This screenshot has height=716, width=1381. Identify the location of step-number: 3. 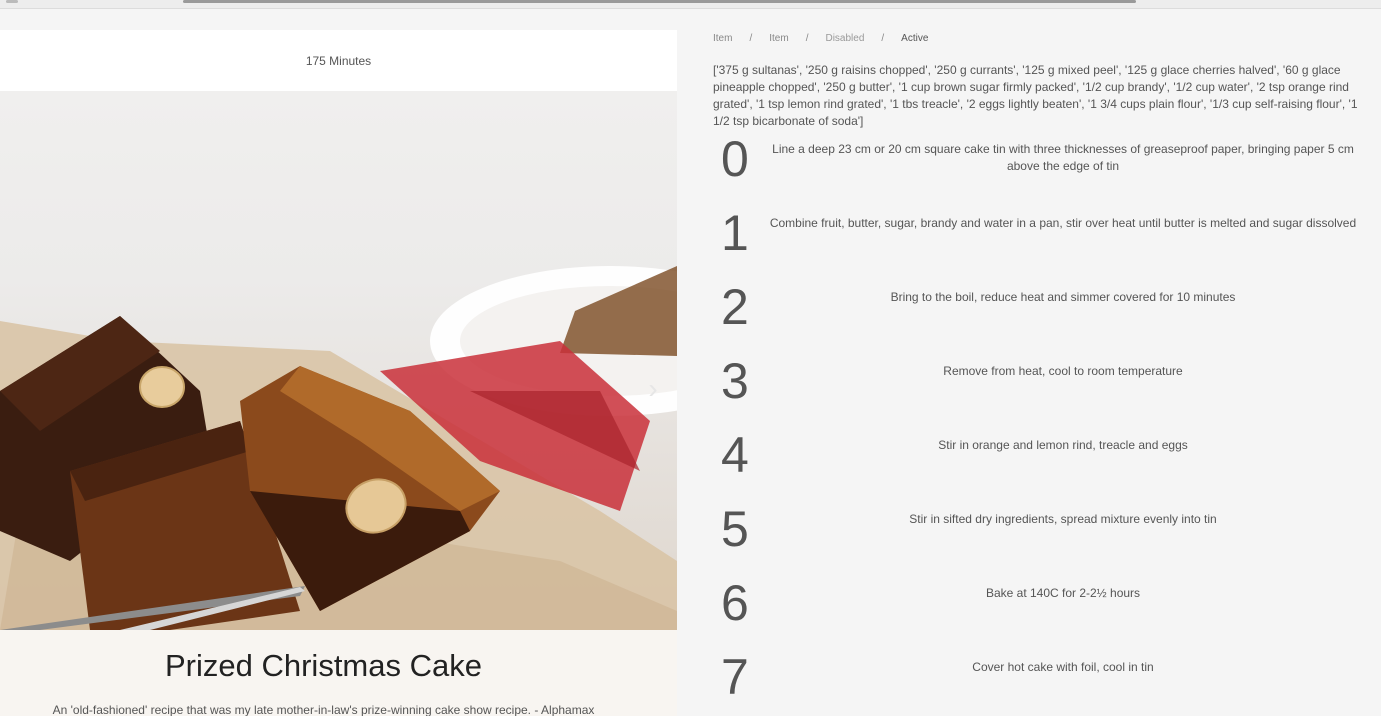
(735, 381).